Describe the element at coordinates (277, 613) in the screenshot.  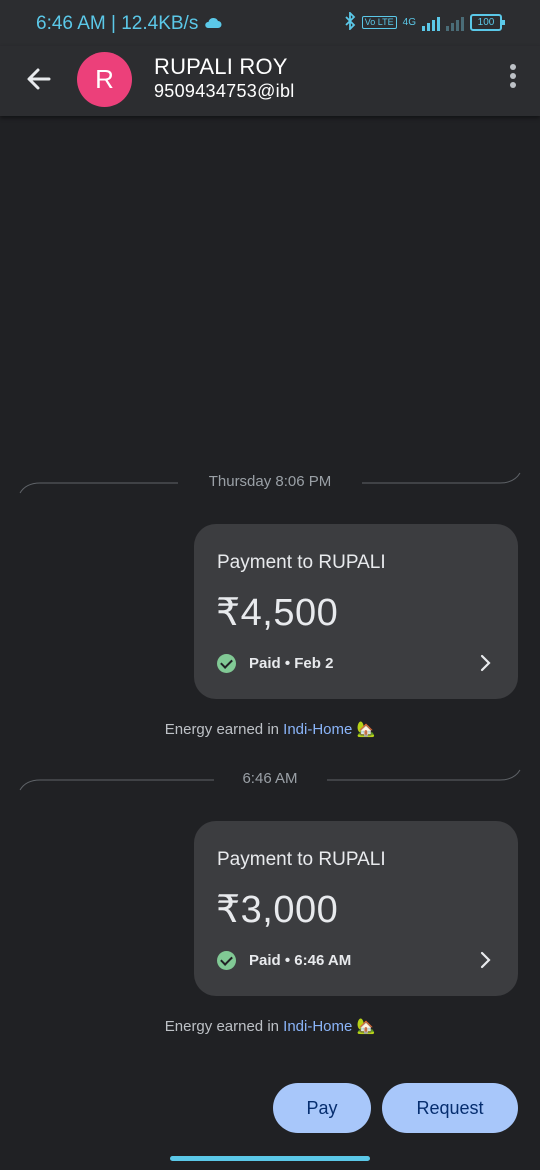
I see `payment-amount: ₹4,500` at that location.